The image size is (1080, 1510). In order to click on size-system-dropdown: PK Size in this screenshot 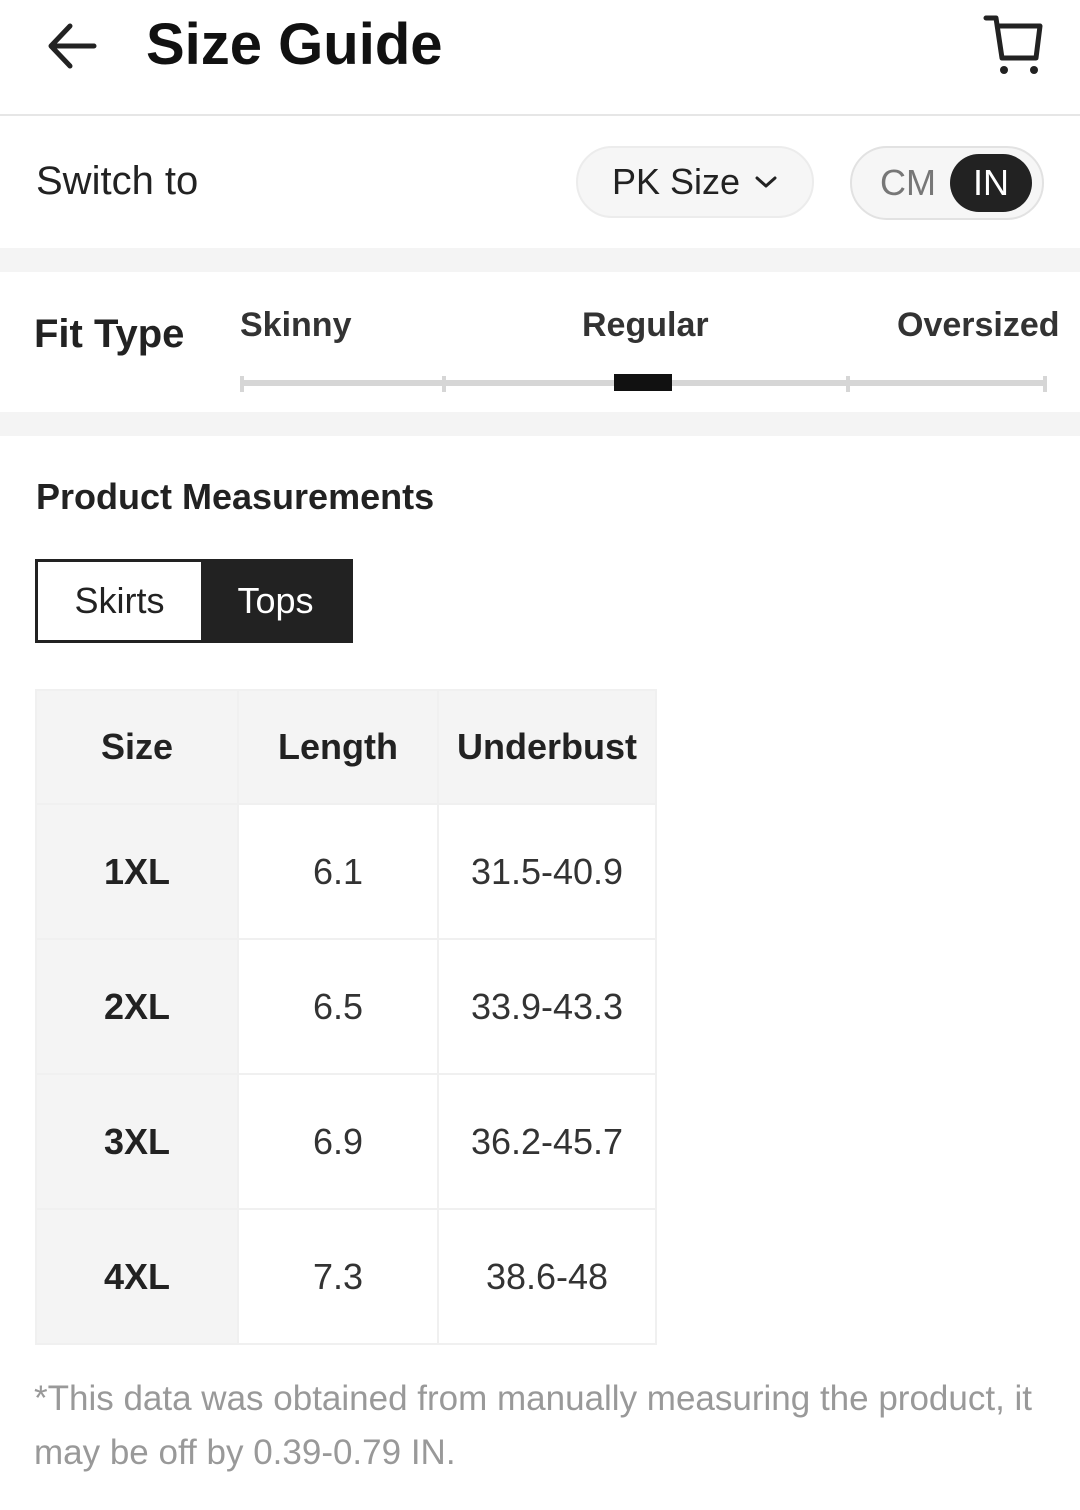, I will do `click(695, 182)`.